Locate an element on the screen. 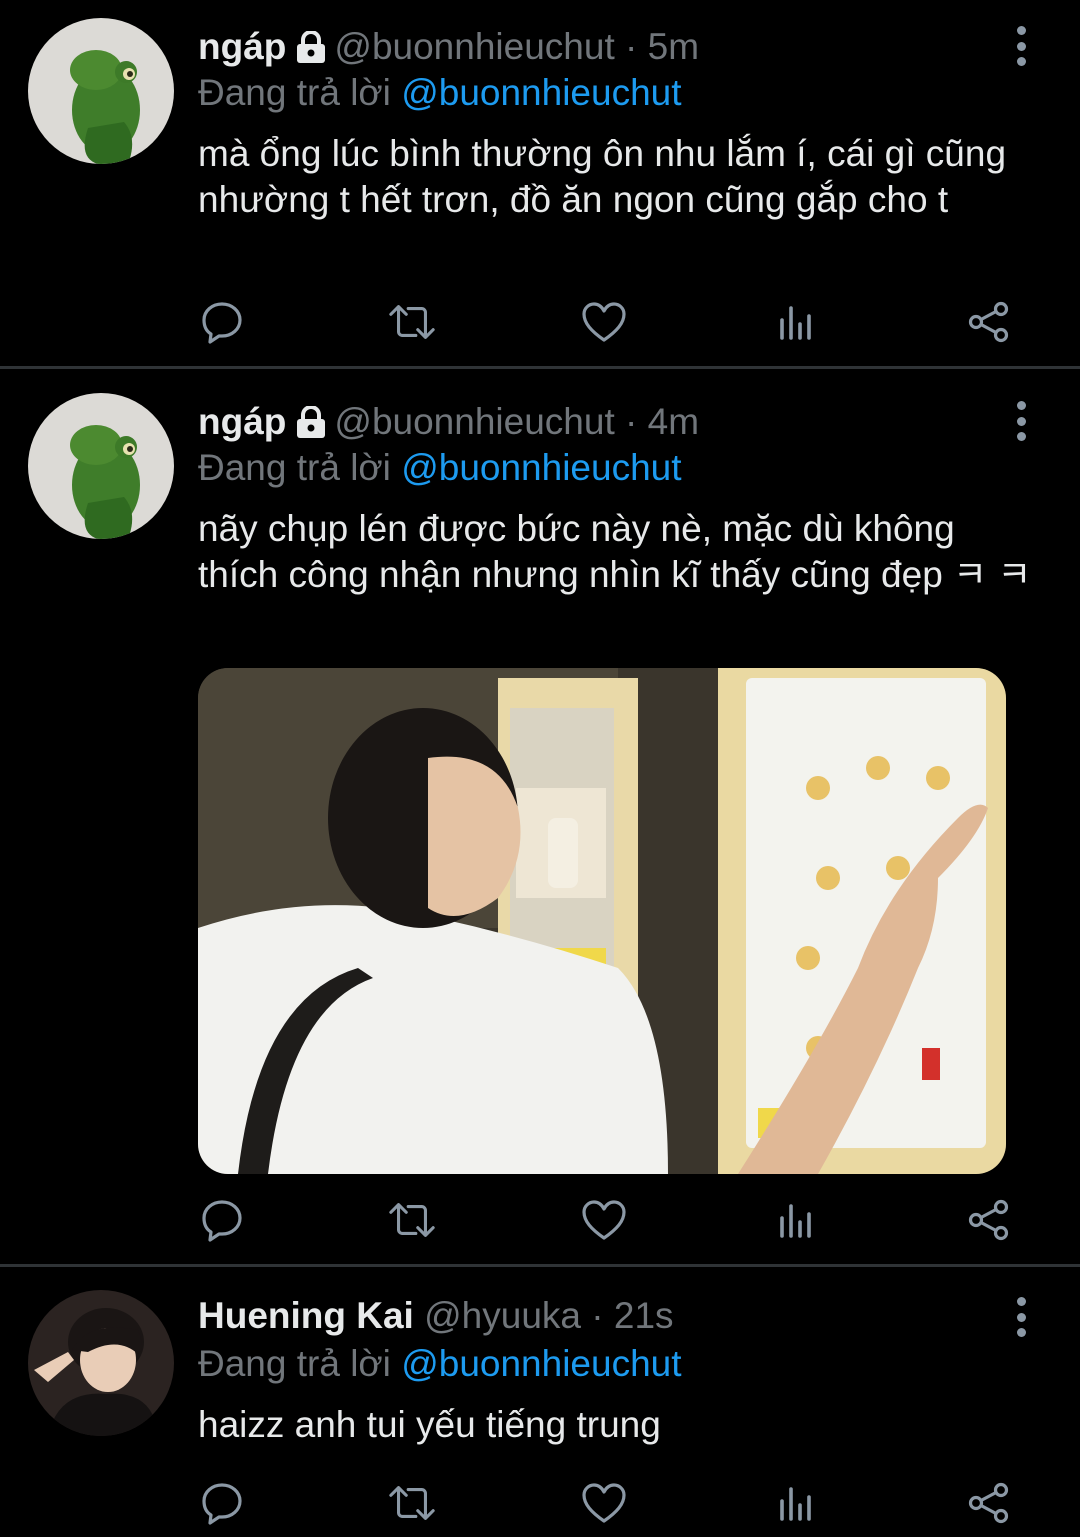 The image size is (1080, 1537). avatar-huening-kai is located at coordinates (101, 1363).